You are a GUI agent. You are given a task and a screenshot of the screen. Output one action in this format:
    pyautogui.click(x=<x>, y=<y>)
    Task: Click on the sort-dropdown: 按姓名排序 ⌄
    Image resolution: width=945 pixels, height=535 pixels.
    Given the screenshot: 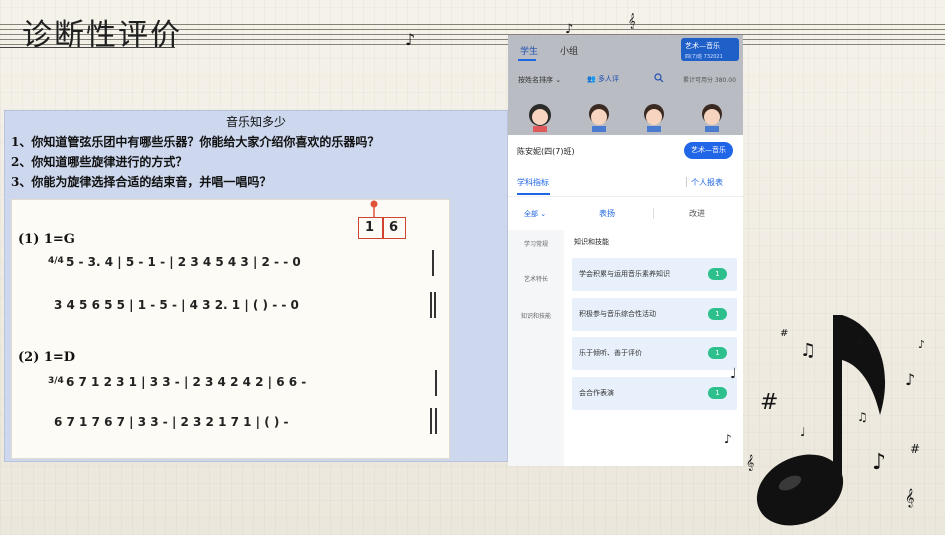 What is the action you would take?
    pyautogui.click(x=539, y=80)
    